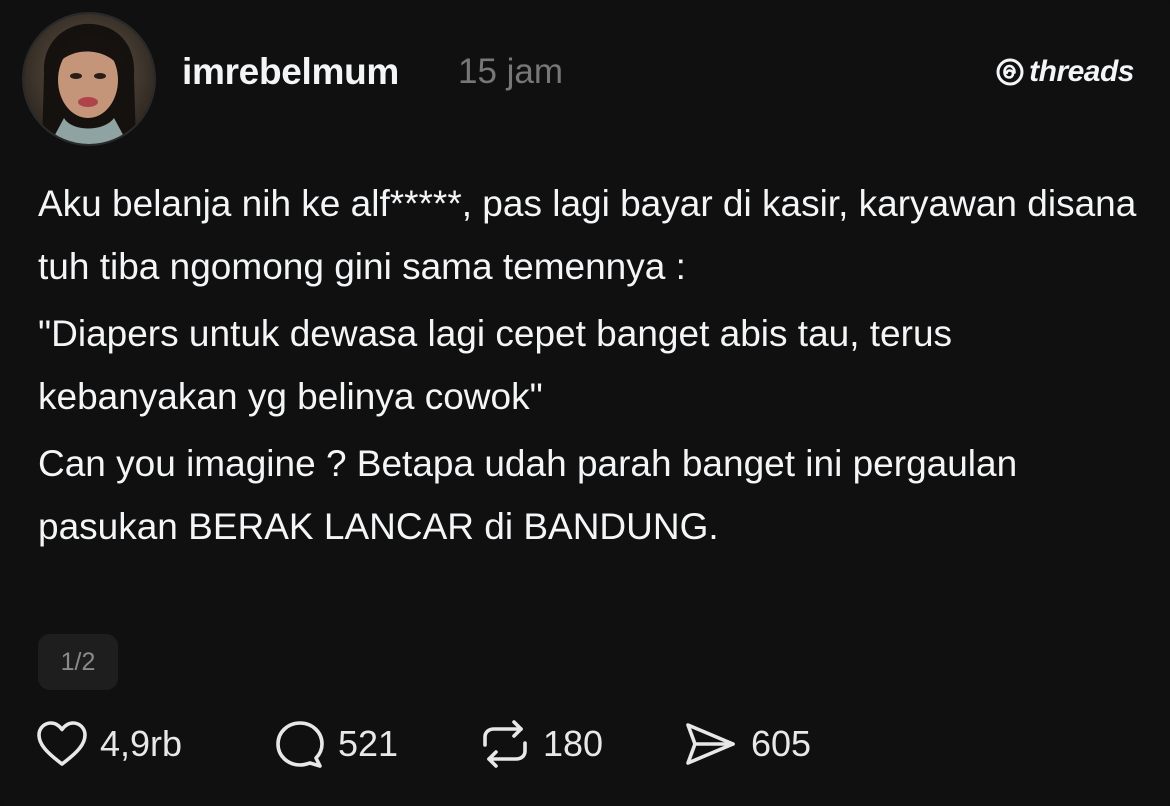 The height and width of the screenshot is (806, 1170). I want to click on like-button: 4,9rb, so click(155, 744).